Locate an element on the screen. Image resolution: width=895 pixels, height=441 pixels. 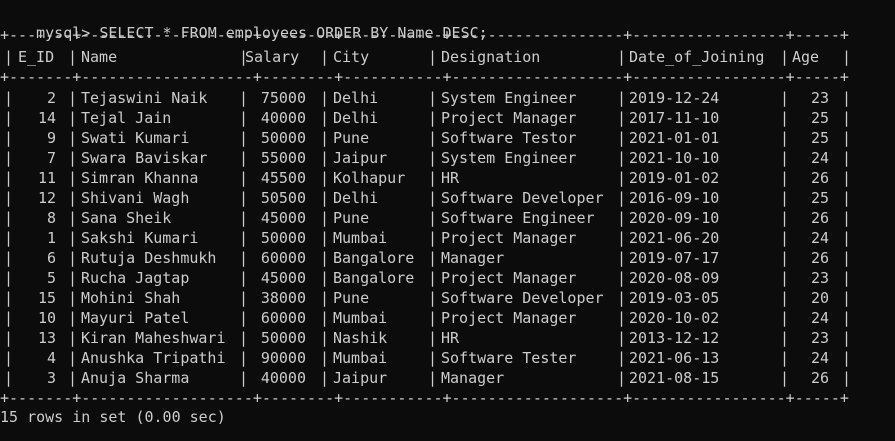
cell-age: 20 is located at coordinates (819, 298).